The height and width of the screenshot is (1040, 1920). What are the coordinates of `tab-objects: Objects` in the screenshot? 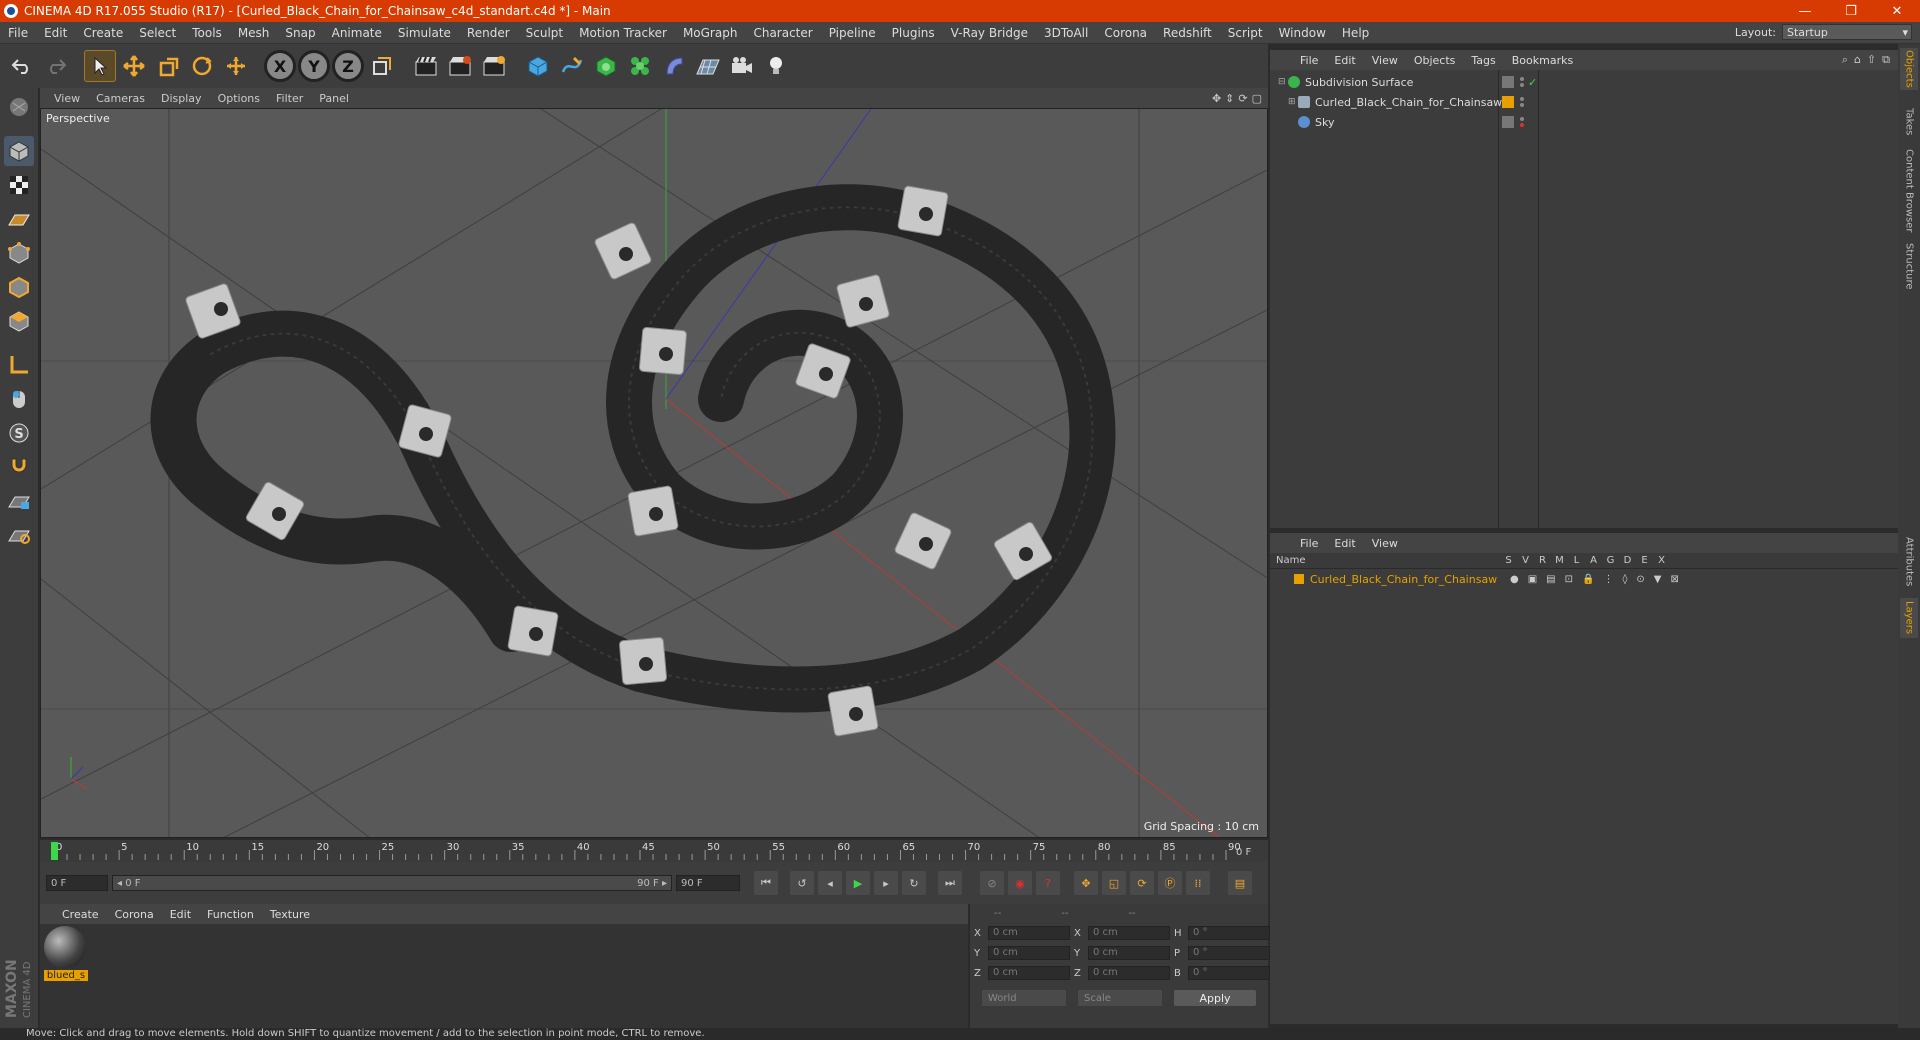 It's located at (1909, 69).